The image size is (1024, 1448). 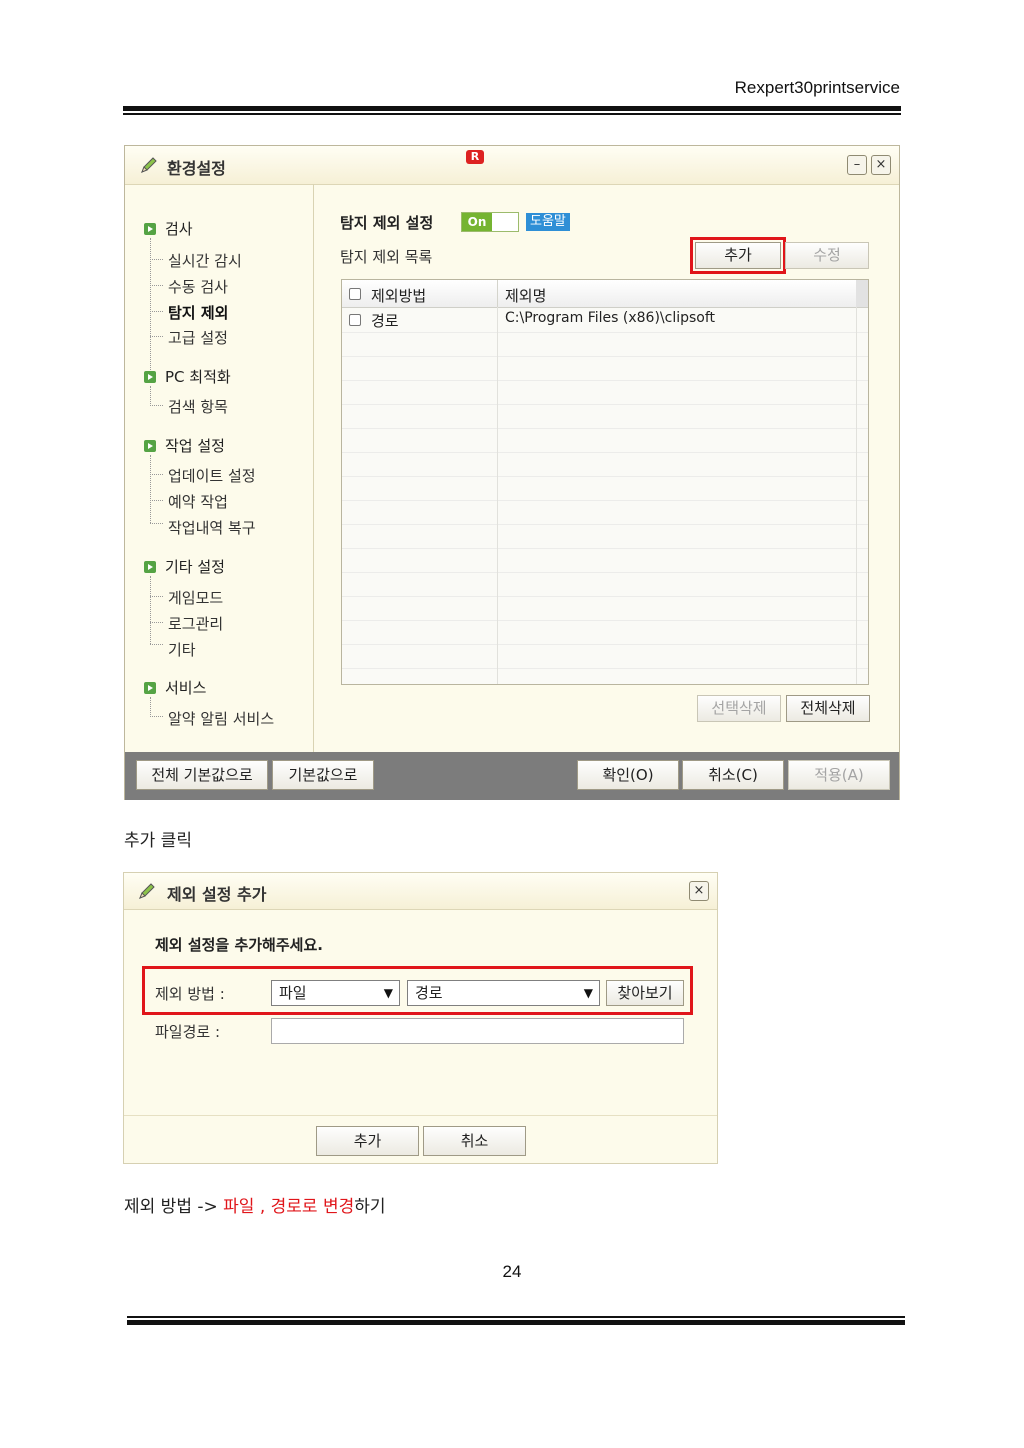 I want to click on dialog-cancel-button: 취소, so click(x=474, y=1141).